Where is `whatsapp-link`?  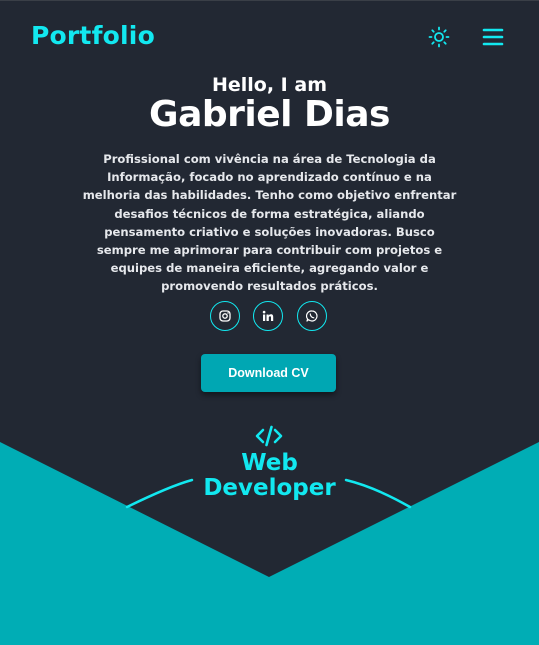 whatsapp-link is located at coordinates (312, 316).